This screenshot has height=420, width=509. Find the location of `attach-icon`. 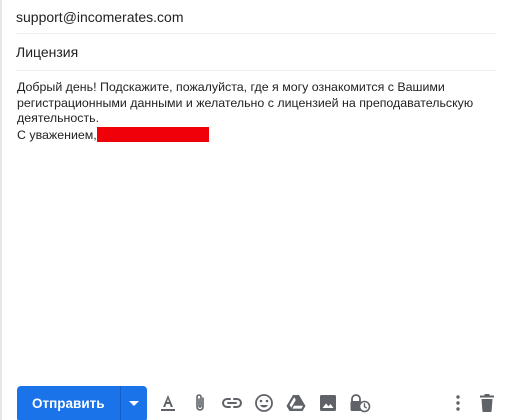

attach-icon is located at coordinates (200, 402).